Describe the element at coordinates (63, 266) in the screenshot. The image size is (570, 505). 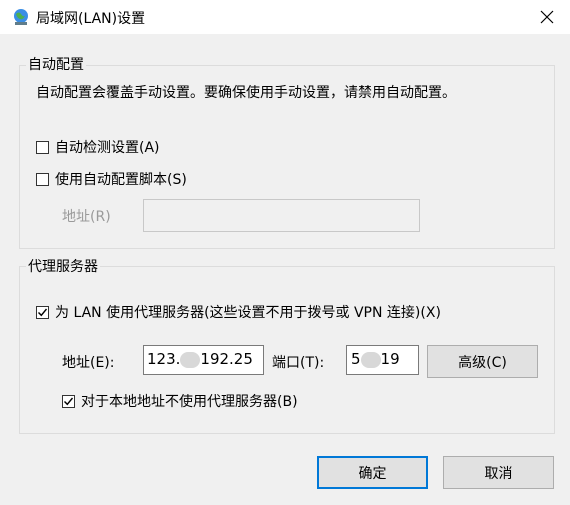
I see `proxy-group-title: 代理服务器` at that location.